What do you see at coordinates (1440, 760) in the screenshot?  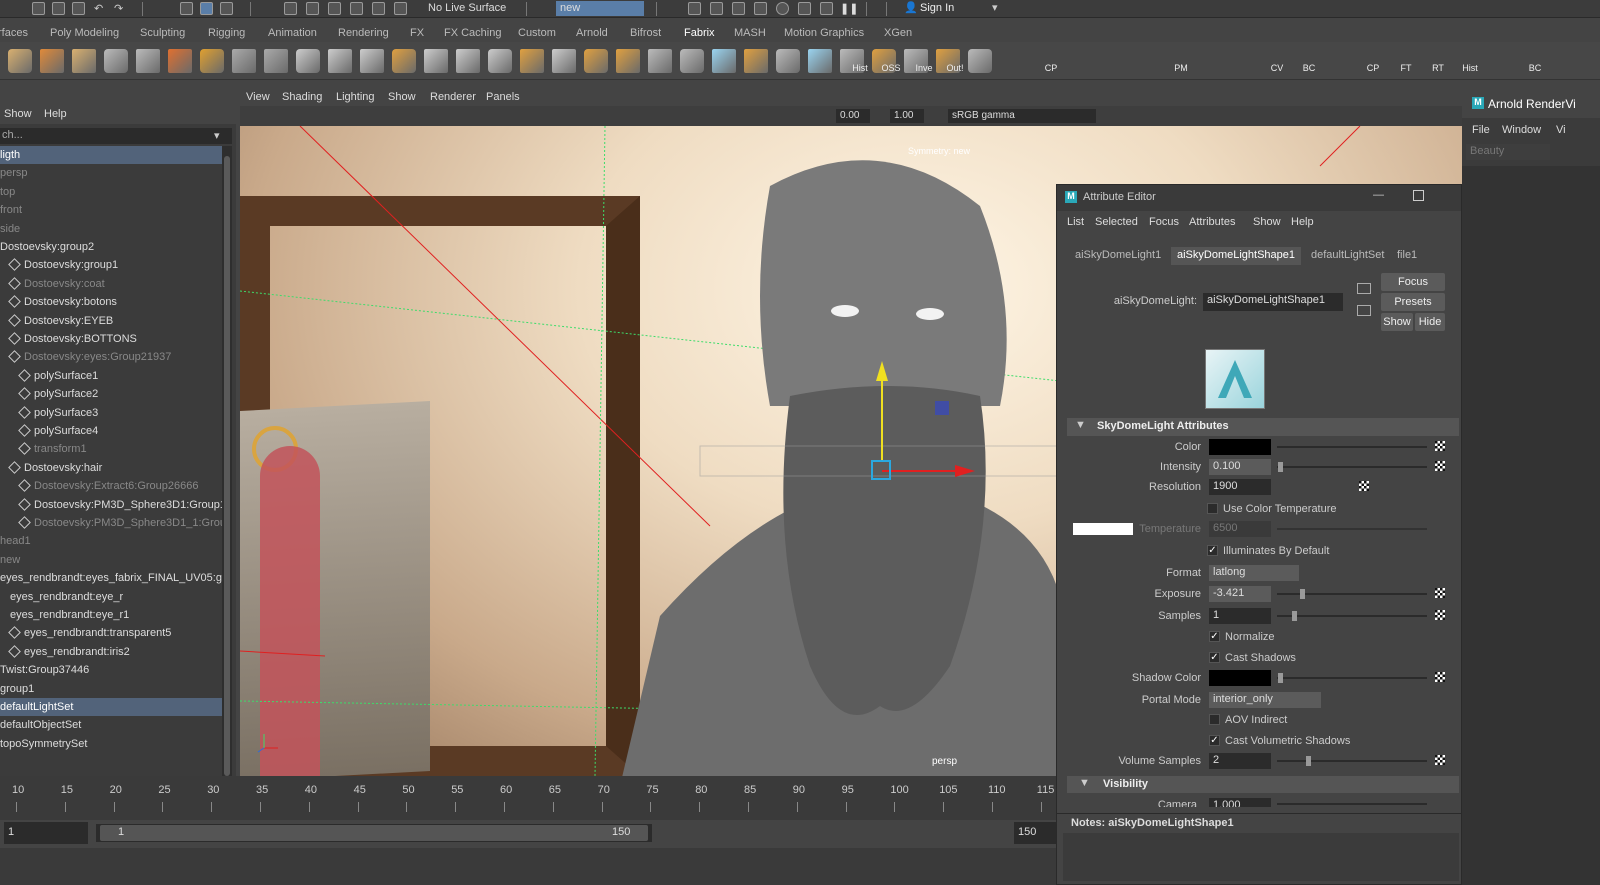 I see `volume-samples-map-icon` at bounding box center [1440, 760].